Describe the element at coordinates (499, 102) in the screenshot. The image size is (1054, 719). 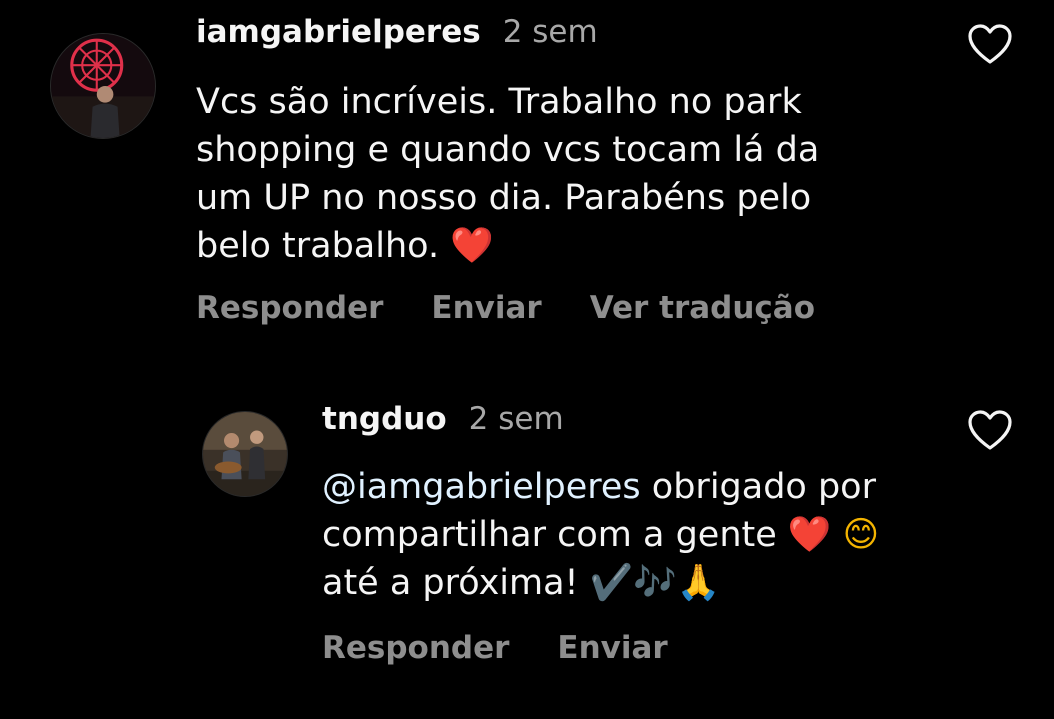
I see `comment-line: Vcs são incríveis. Trabalho no park` at that location.